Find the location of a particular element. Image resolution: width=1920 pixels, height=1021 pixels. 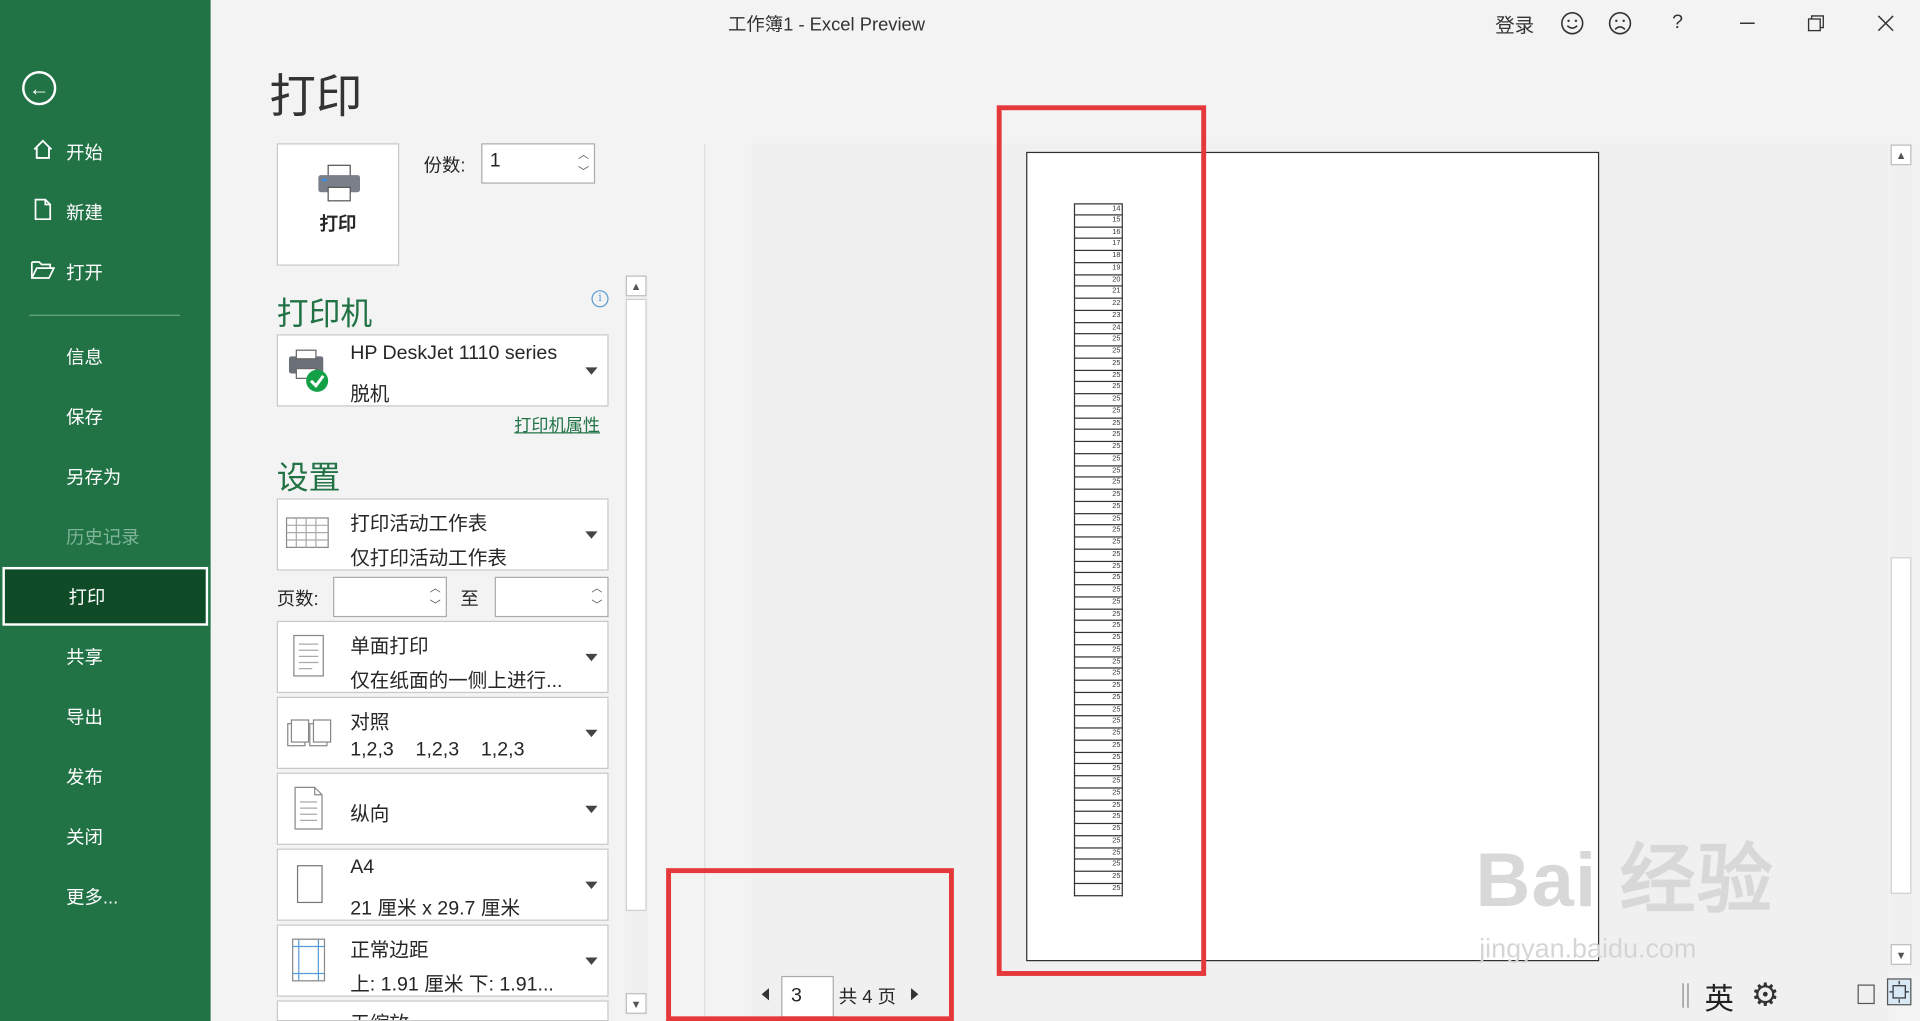

portrait-icon is located at coordinates (307, 808).